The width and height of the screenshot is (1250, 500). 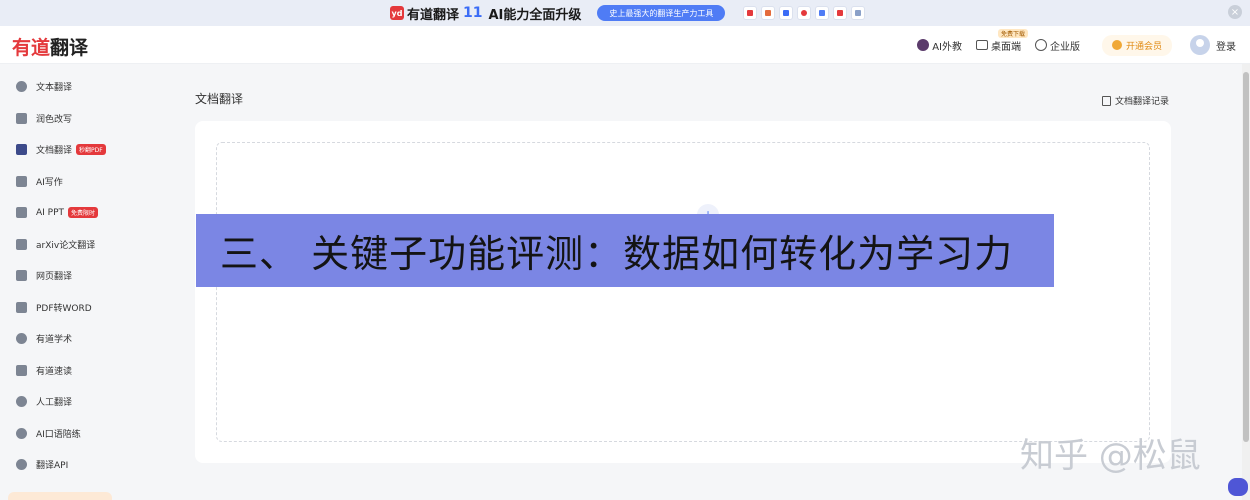 I want to click on pdf-convert-icon, so click(x=21, y=307).